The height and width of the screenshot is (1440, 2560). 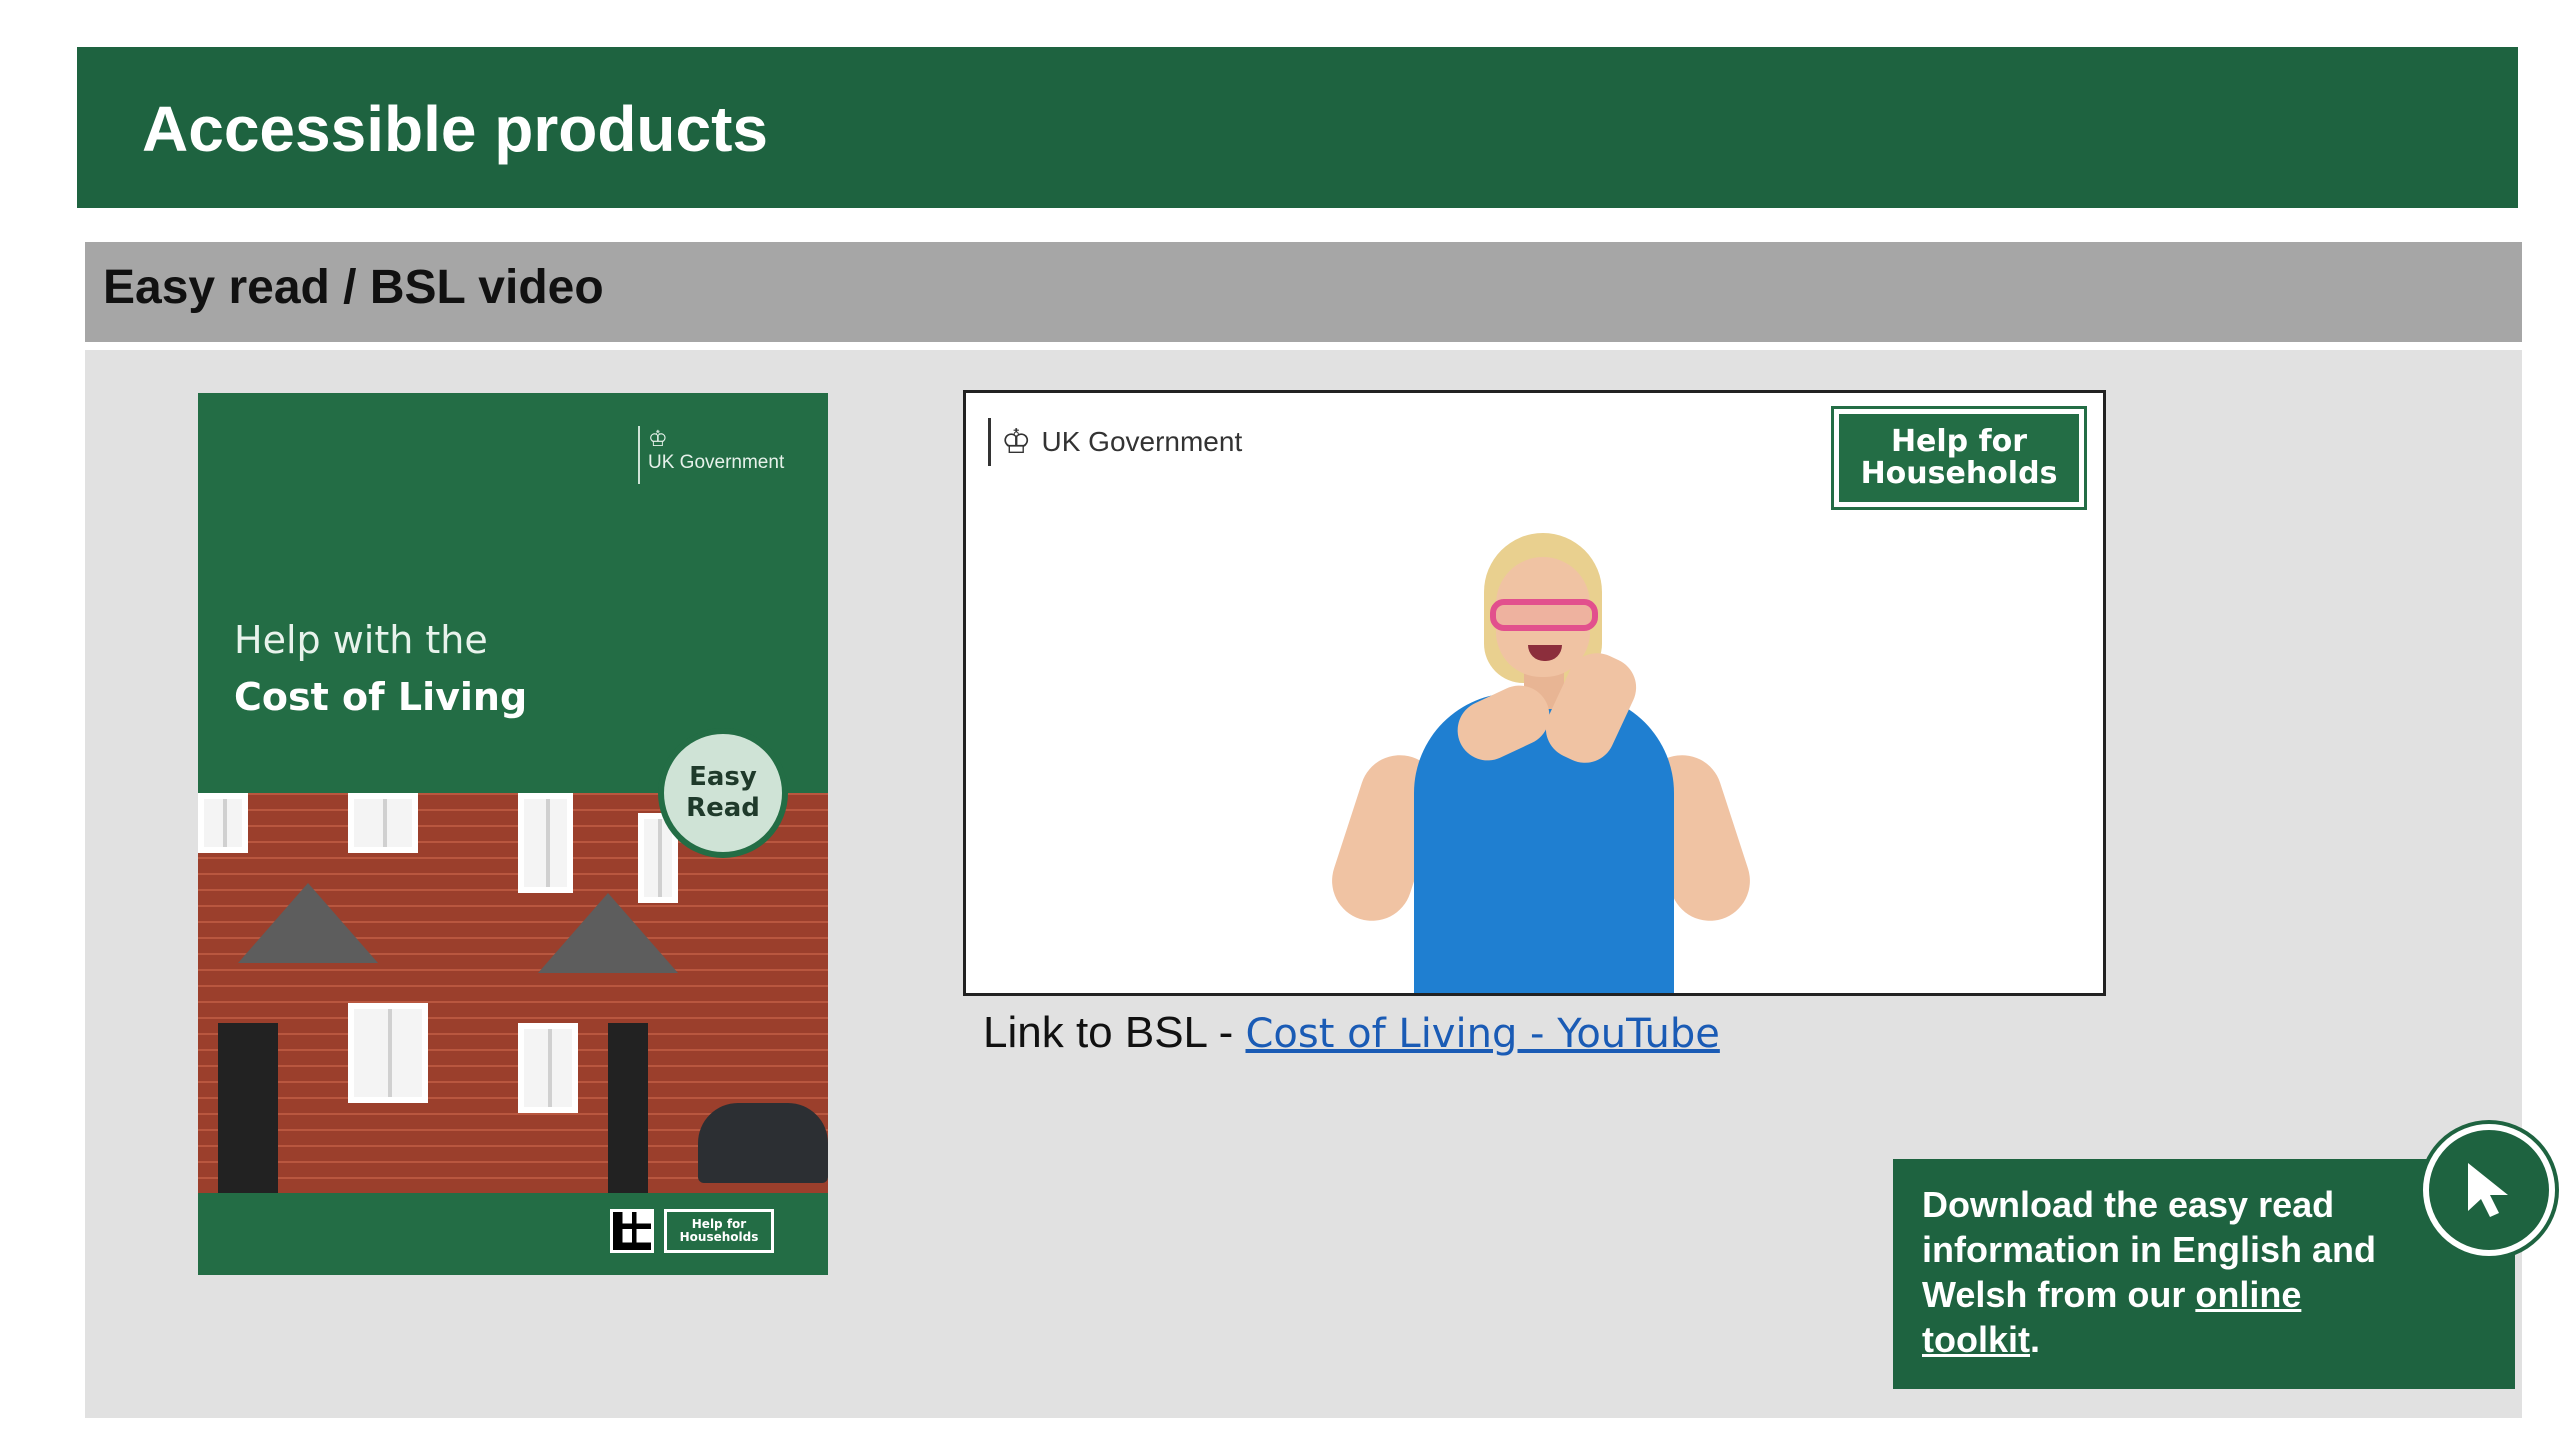 I want to click on help-for-households-logo: Help for Households, so click(x=719, y=1231).